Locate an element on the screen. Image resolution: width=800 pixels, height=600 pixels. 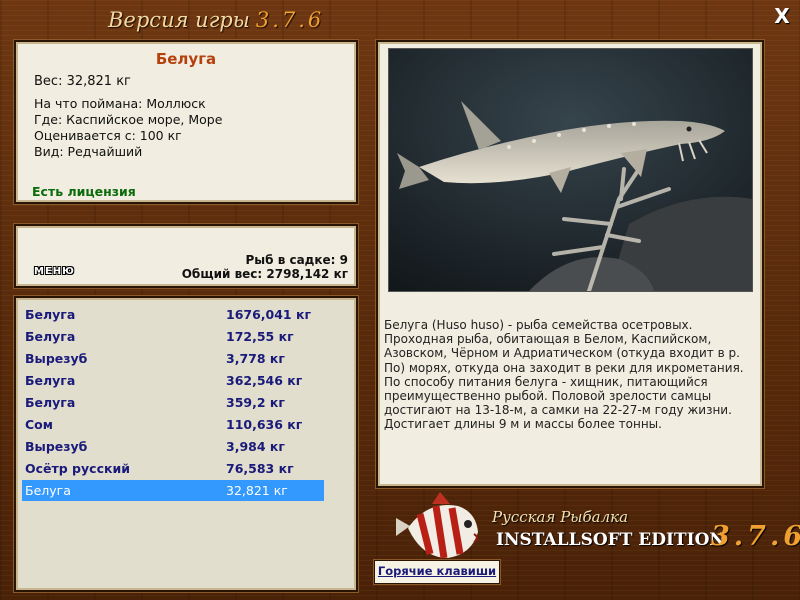
fish-name: Белуга is located at coordinates (186, 59).